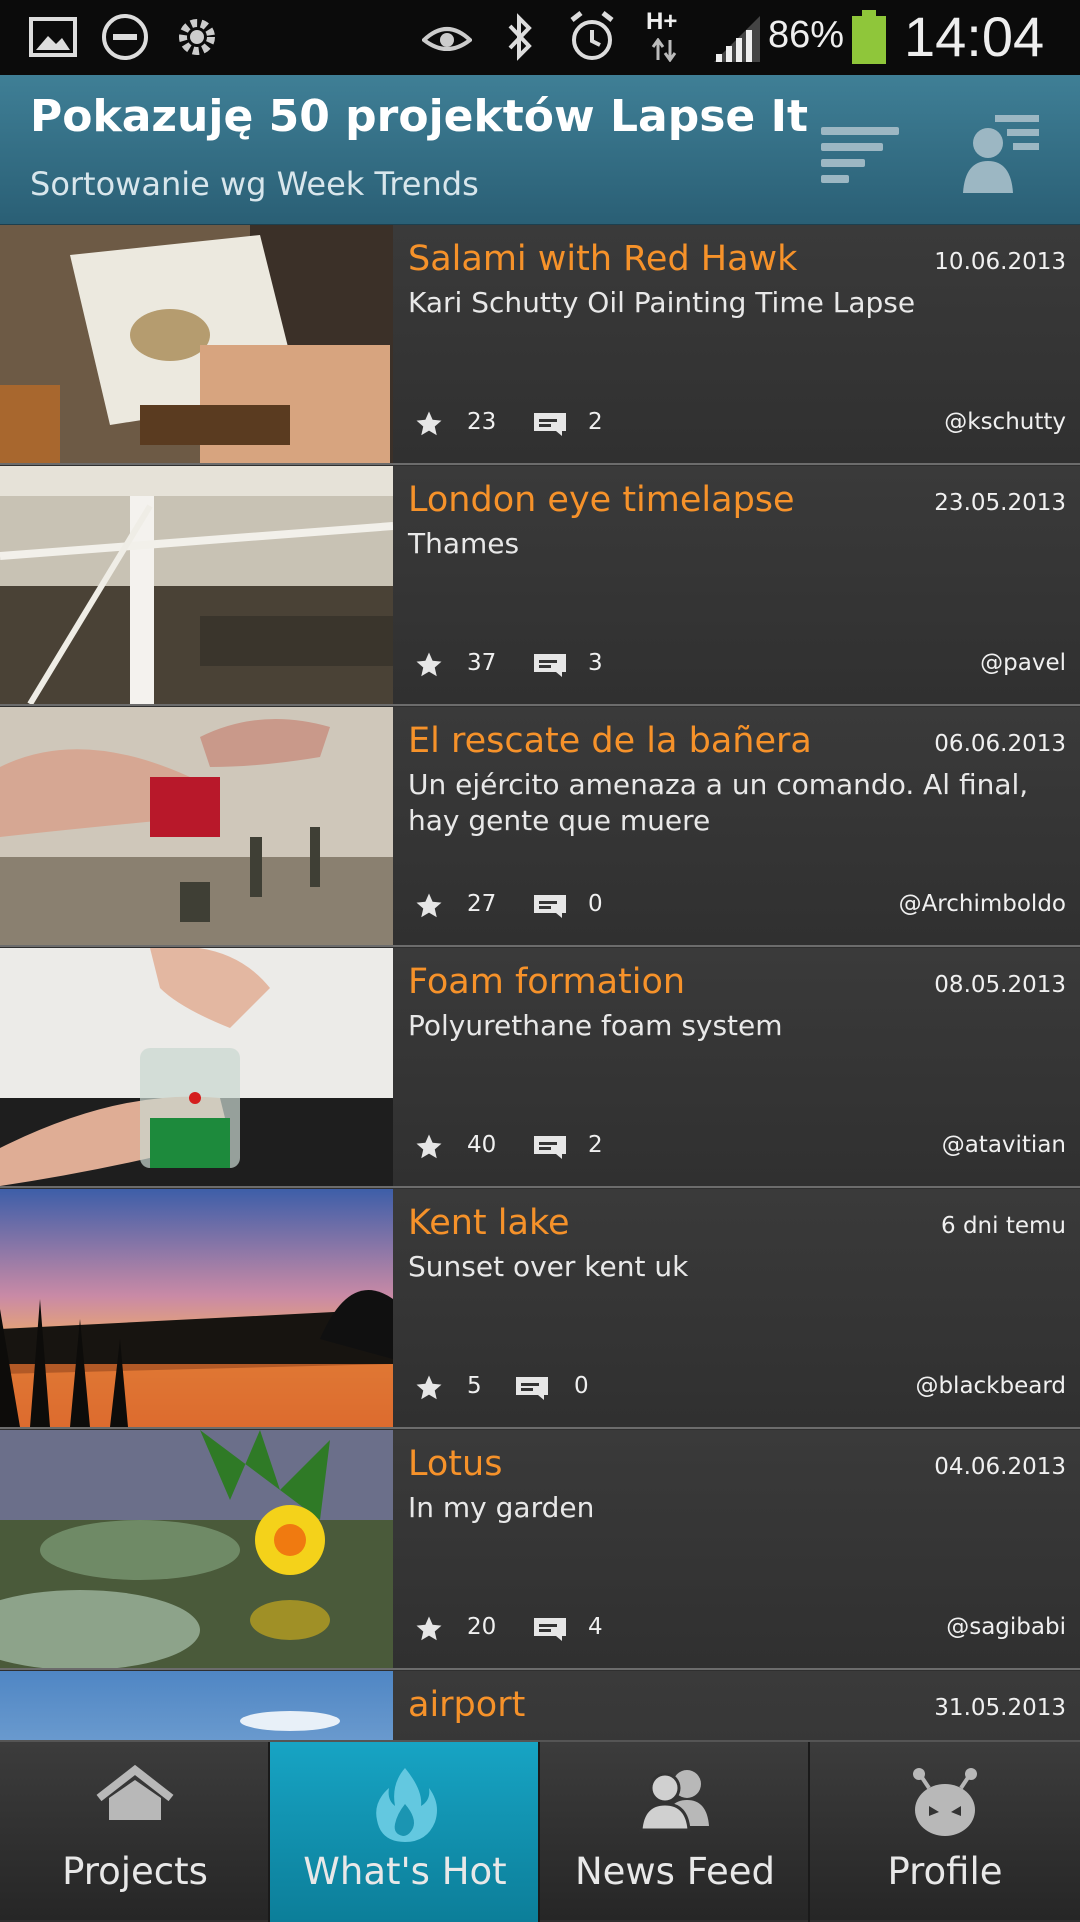 The image size is (1080, 1922). What do you see at coordinates (406, 1805) in the screenshot?
I see `flame-icon` at bounding box center [406, 1805].